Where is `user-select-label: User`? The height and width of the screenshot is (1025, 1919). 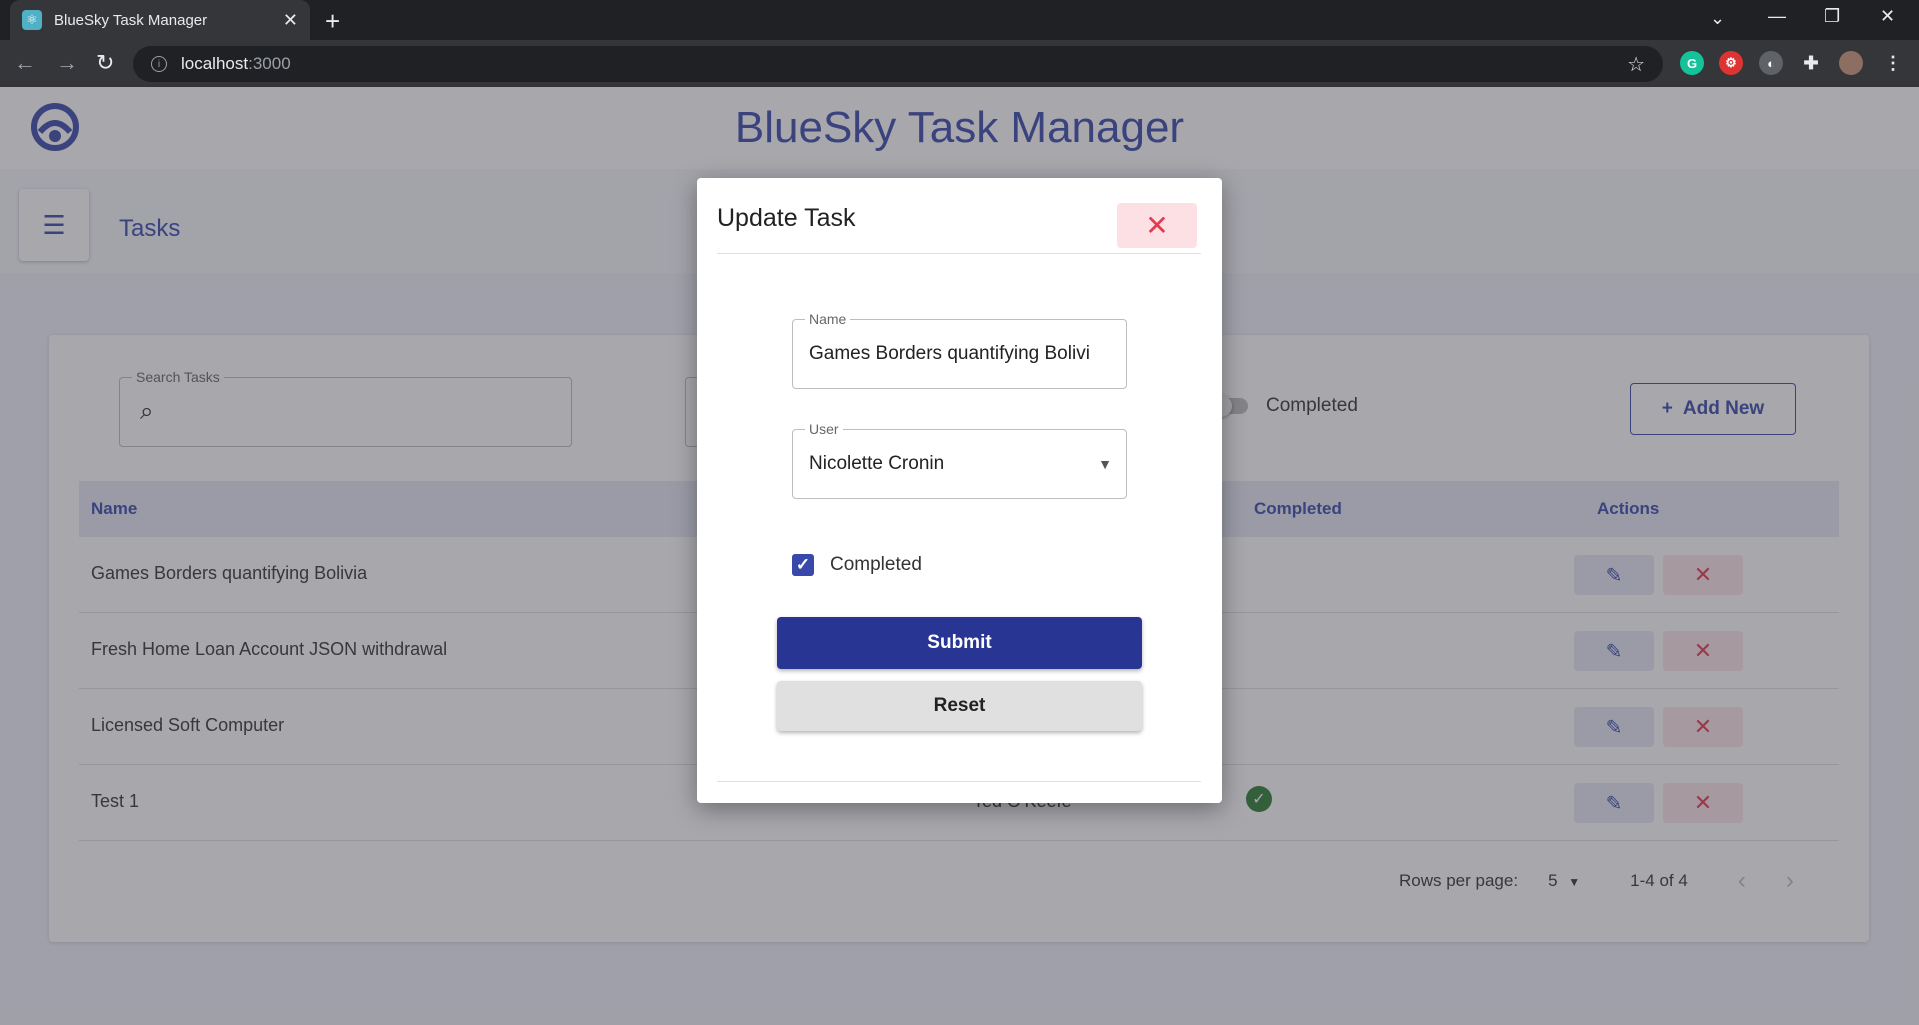
user-select-label: User is located at coordinates (824, 429).